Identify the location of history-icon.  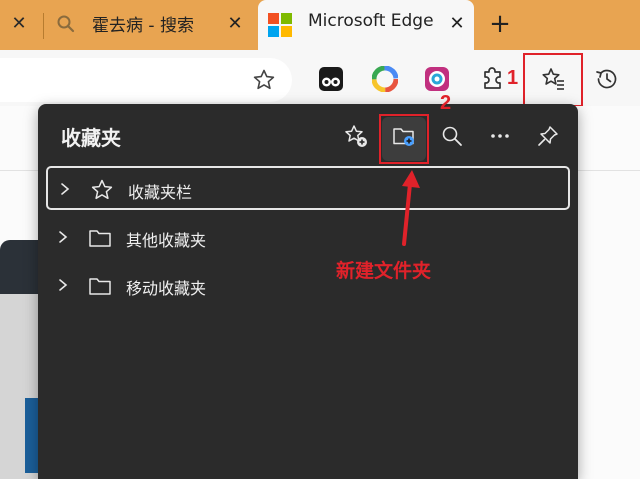
(607, 79).